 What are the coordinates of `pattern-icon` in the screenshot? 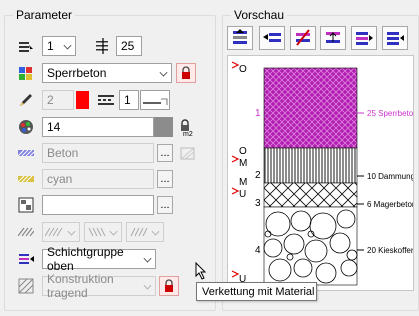 It's located at (26, 205).